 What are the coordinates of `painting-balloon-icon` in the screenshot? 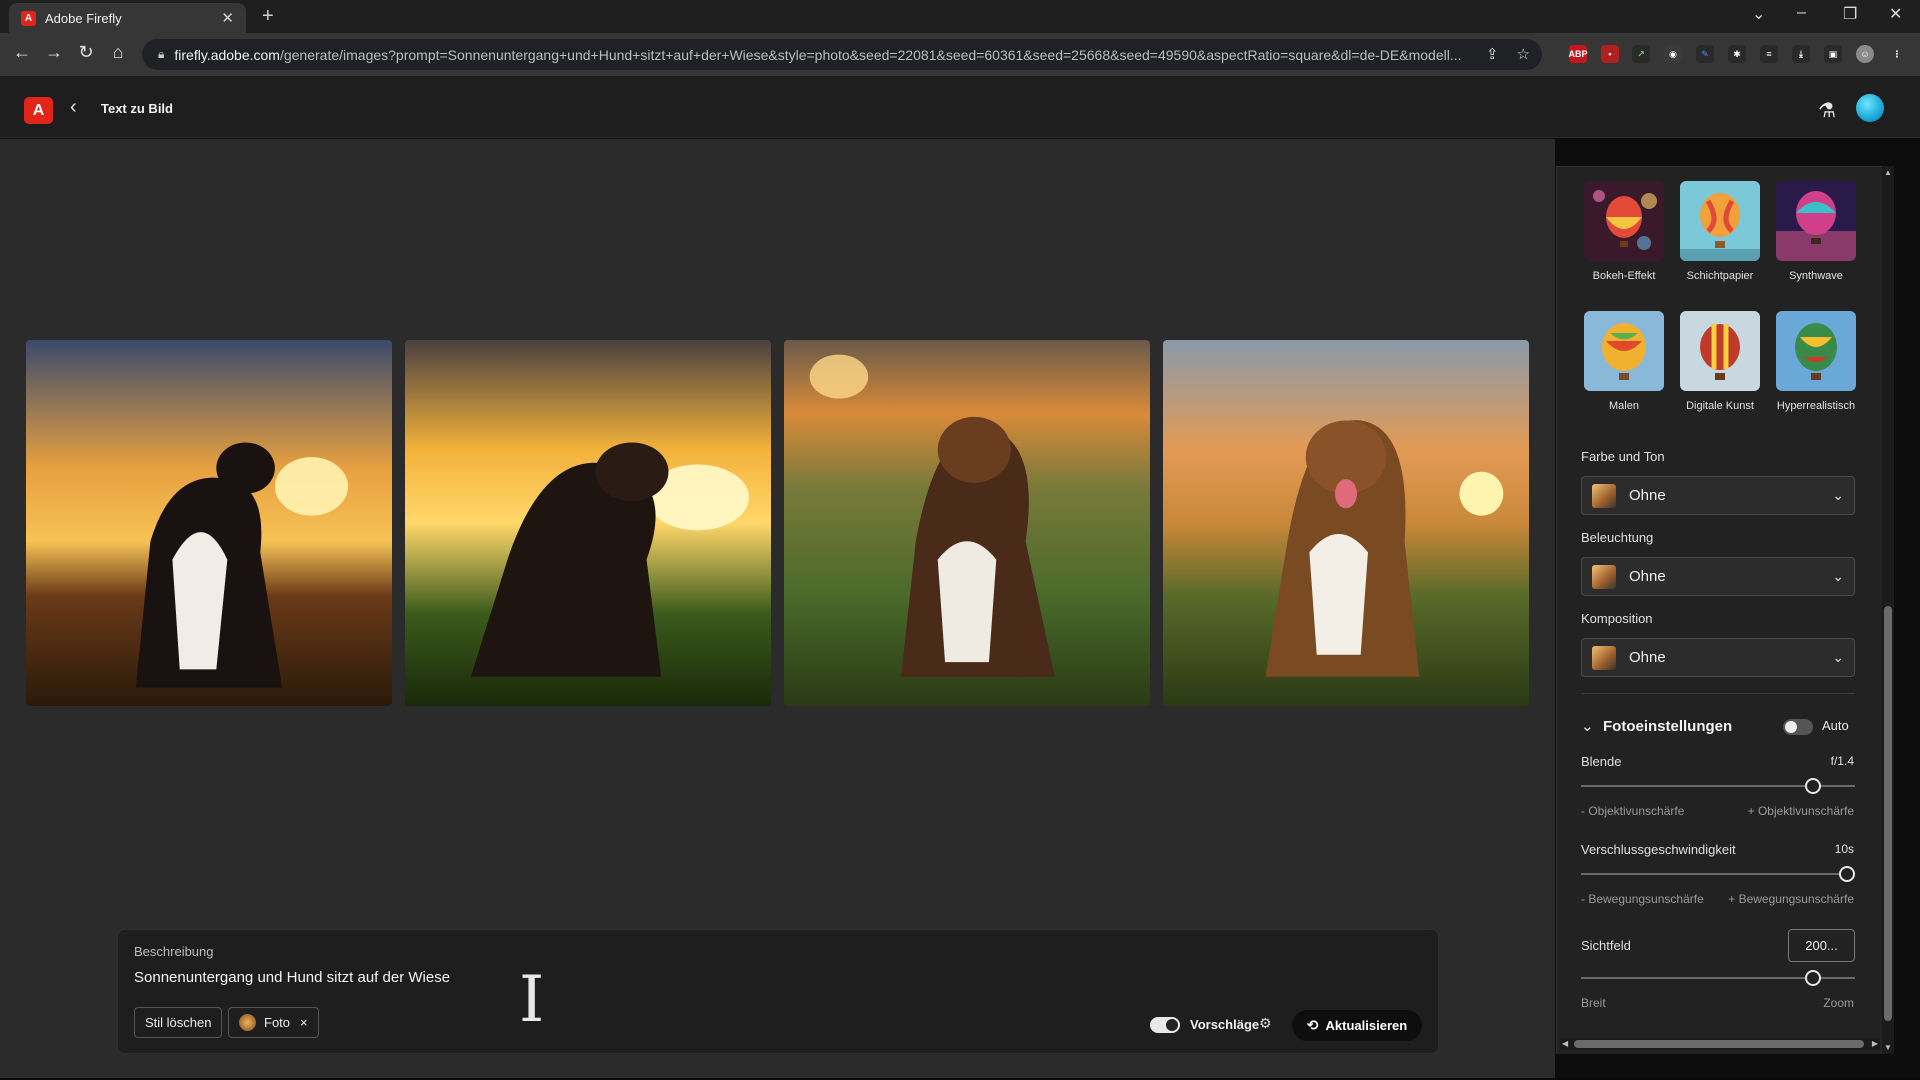 It's located at (1624, 351).